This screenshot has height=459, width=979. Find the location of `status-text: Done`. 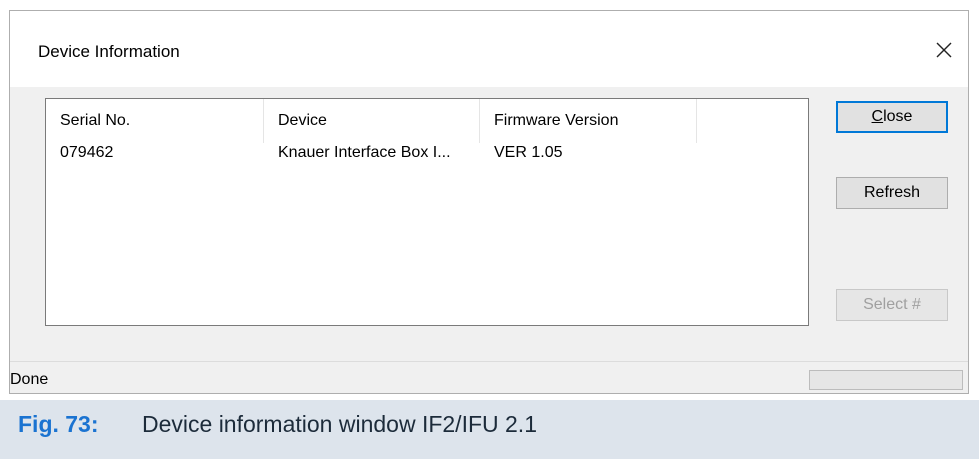

status-text: Done is located at coordinates (29, 379).